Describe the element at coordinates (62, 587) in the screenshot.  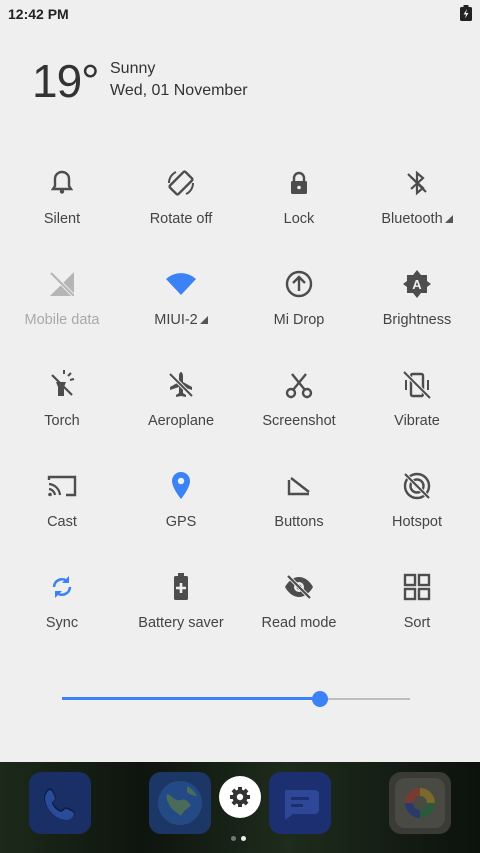
I see `sync-icon` at that location.